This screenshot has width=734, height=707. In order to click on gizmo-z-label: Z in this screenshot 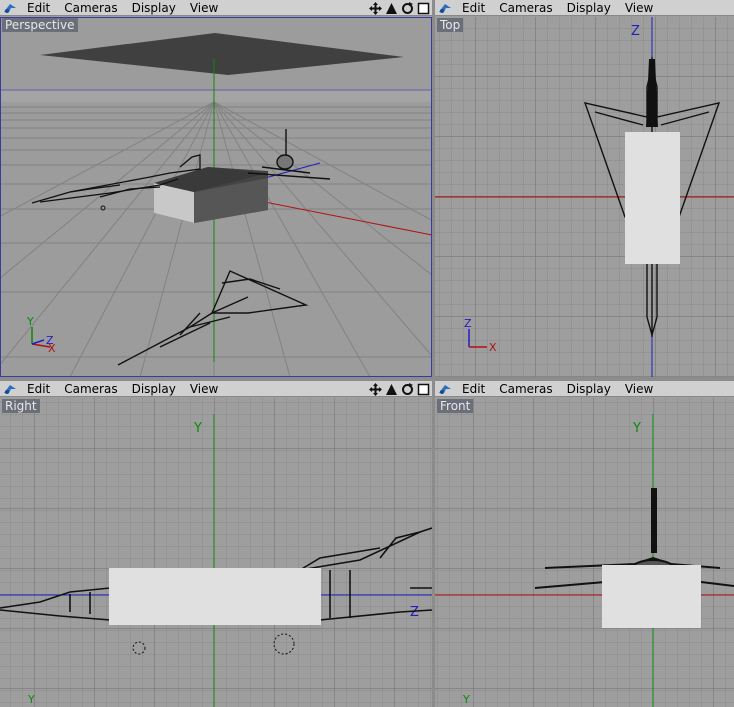, I will do `click(468, 323)`.